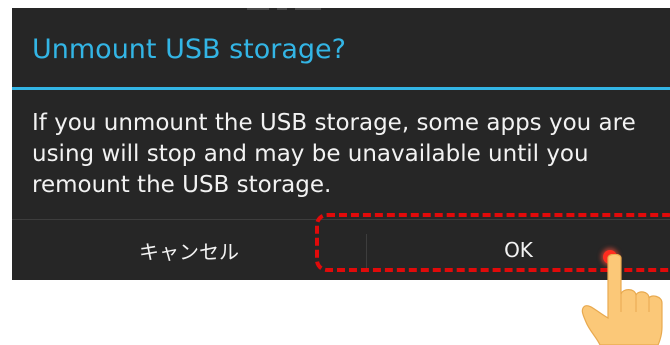 The width and height of the screenshot is (670, 345). Describe the element at coordinates (341, 88) in the screenshot. I see `title-divider` at that location.